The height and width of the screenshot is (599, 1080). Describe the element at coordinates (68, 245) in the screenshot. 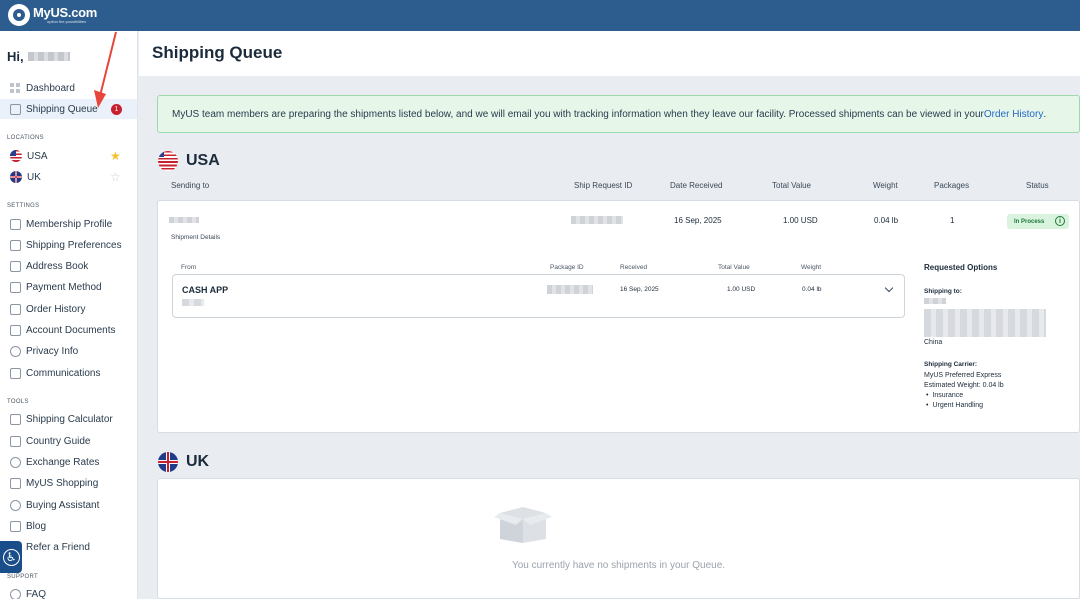

I see `sidebar-item-shipping-preferences: Shipping Preferences` at that location.